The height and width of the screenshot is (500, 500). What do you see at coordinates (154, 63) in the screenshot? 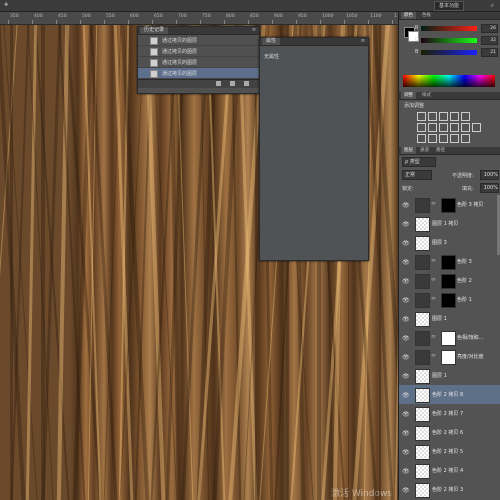
I see `history-state-icon` at bounding box center [154, 63].